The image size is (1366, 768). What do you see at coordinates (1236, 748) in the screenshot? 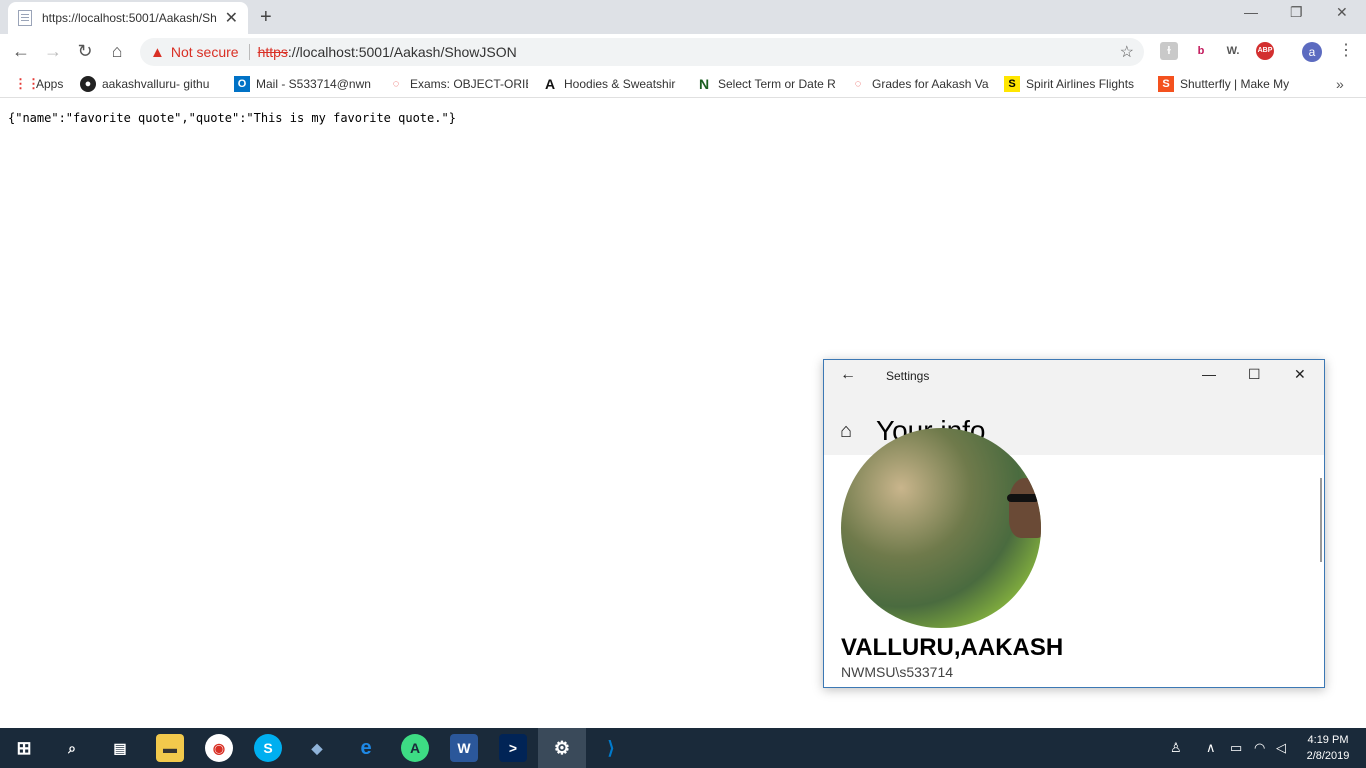
I see `battery-icon: ▭` at bounding box center [1236, 748].